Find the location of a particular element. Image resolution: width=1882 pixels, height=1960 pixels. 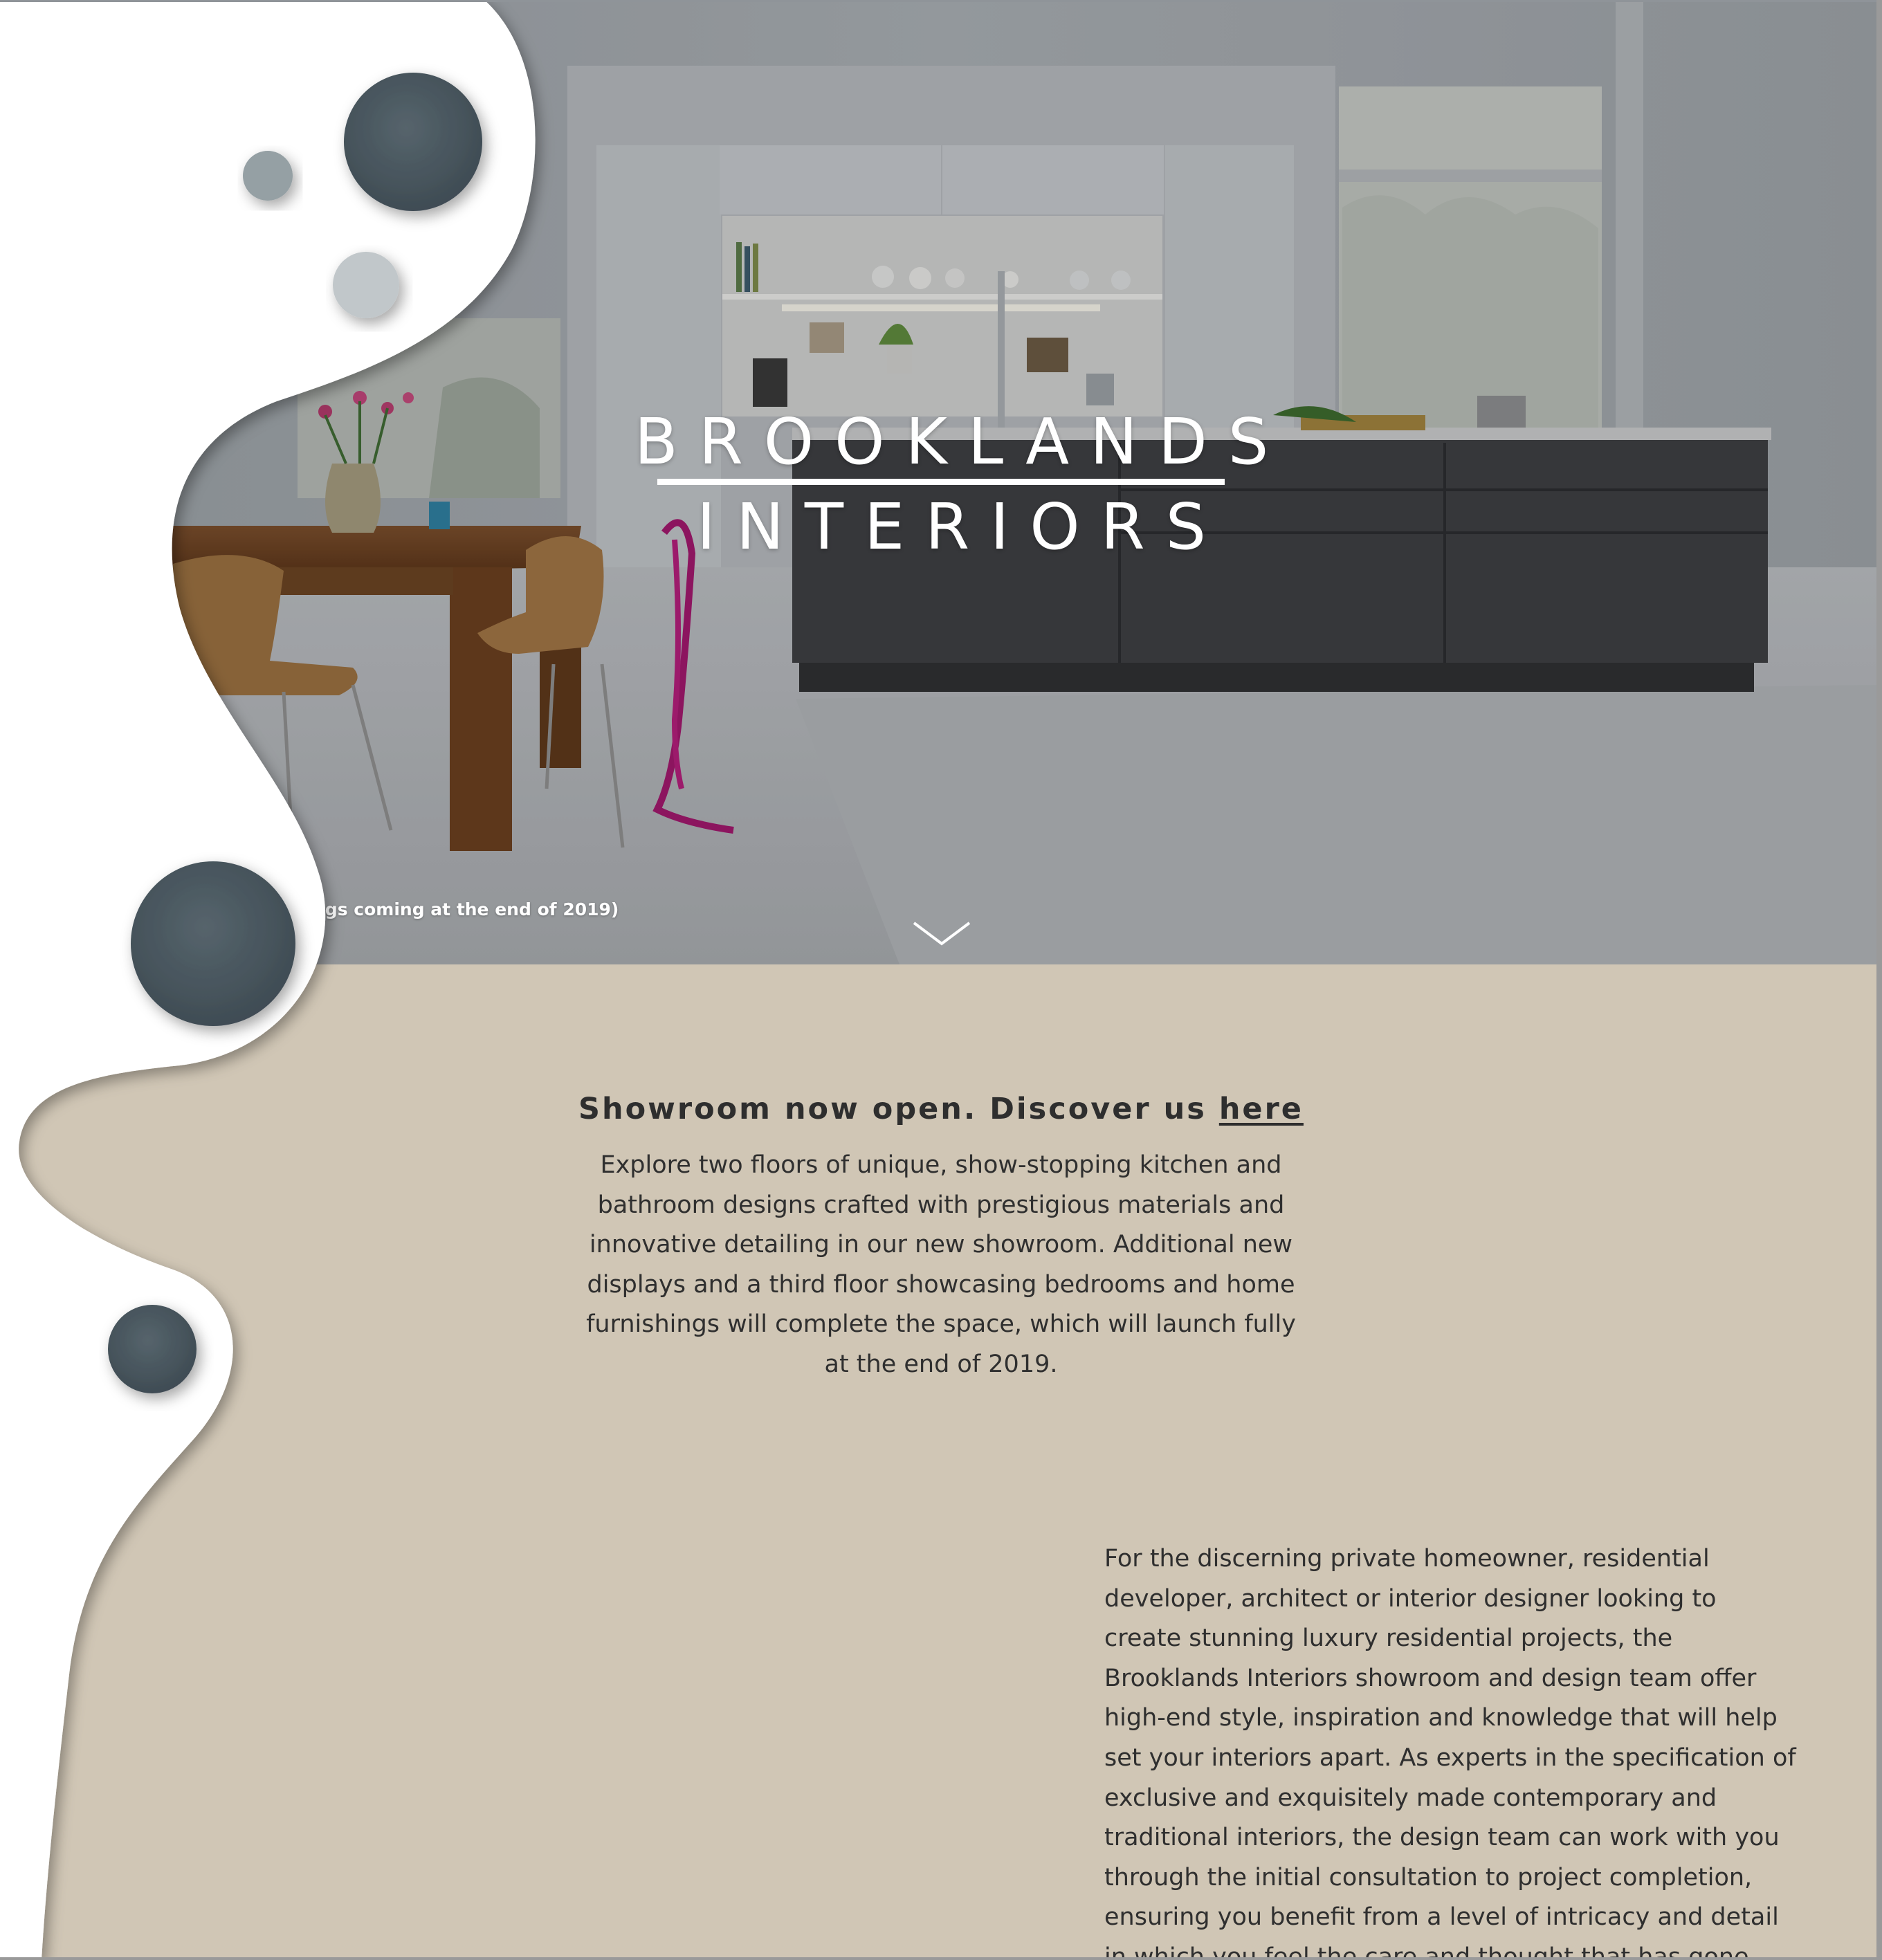

discover-here-link: here is located at coordinates (1261, 1109).